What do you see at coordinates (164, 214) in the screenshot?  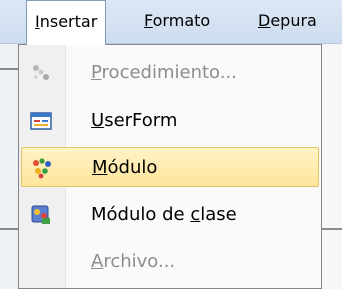 I see `menu-item-label: Módulo de clase` at bounding box center [164, 214].